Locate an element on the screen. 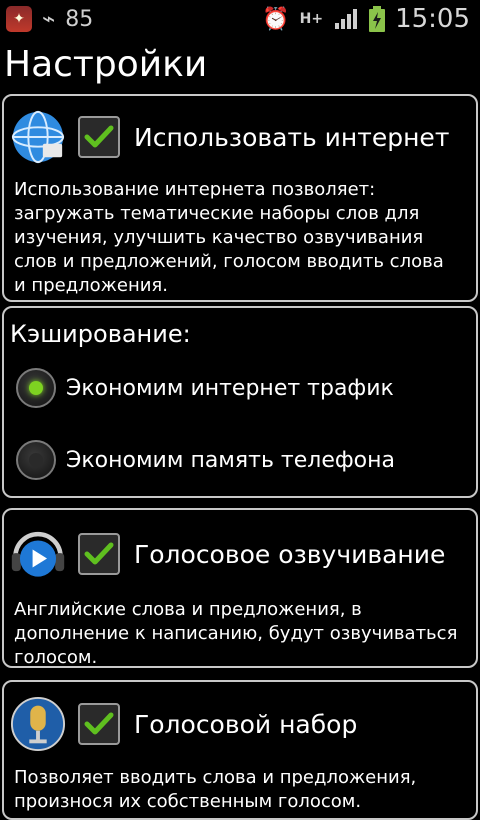  caching-option-memory: Экономим память телефона is located at coordinates (240, 460).